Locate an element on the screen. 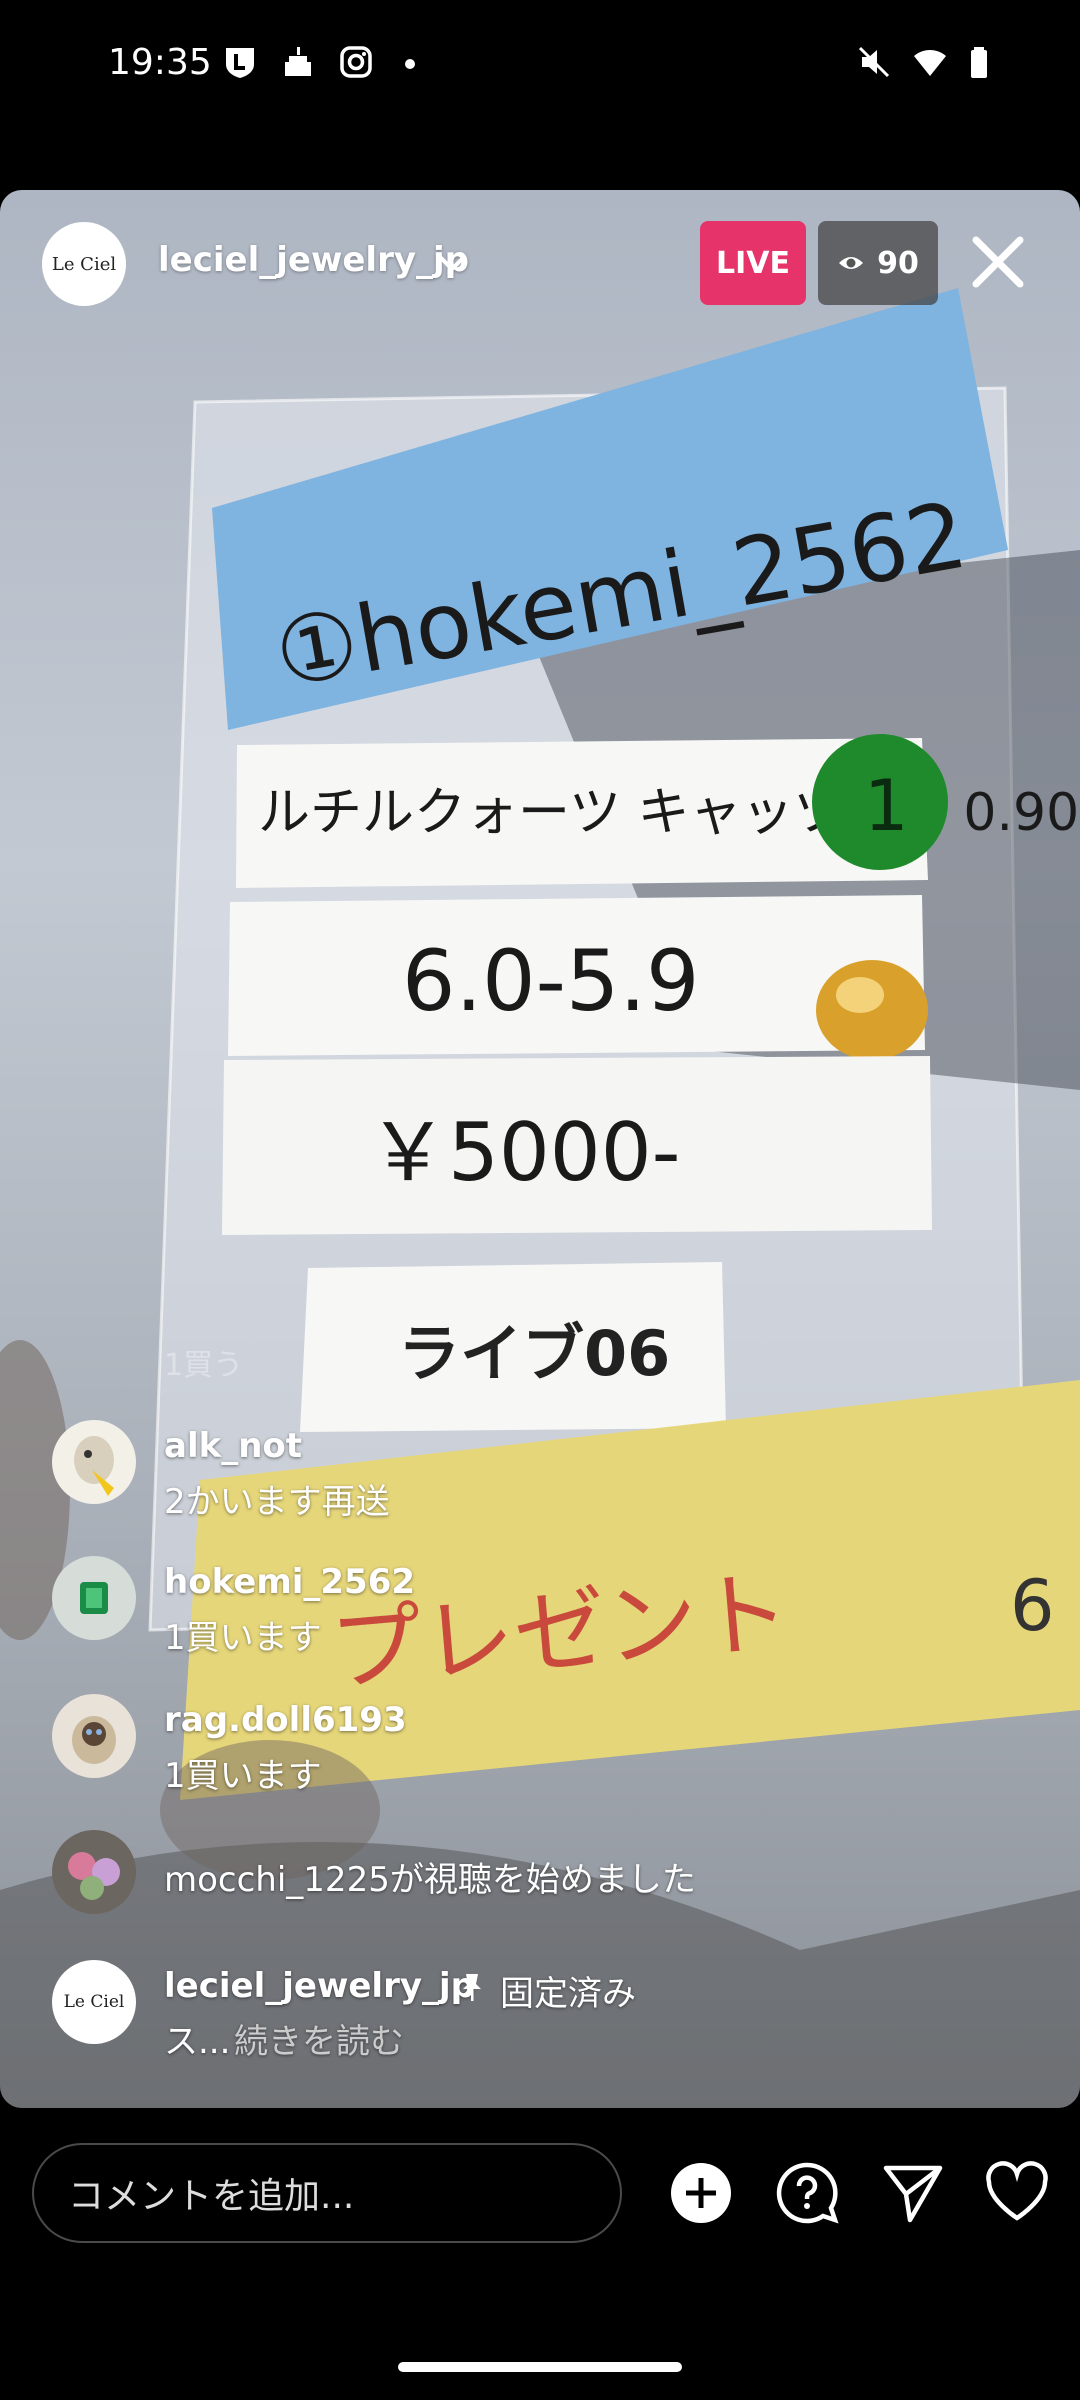  note-price-text: ￥5000- is located at coordinates (524, 1152).